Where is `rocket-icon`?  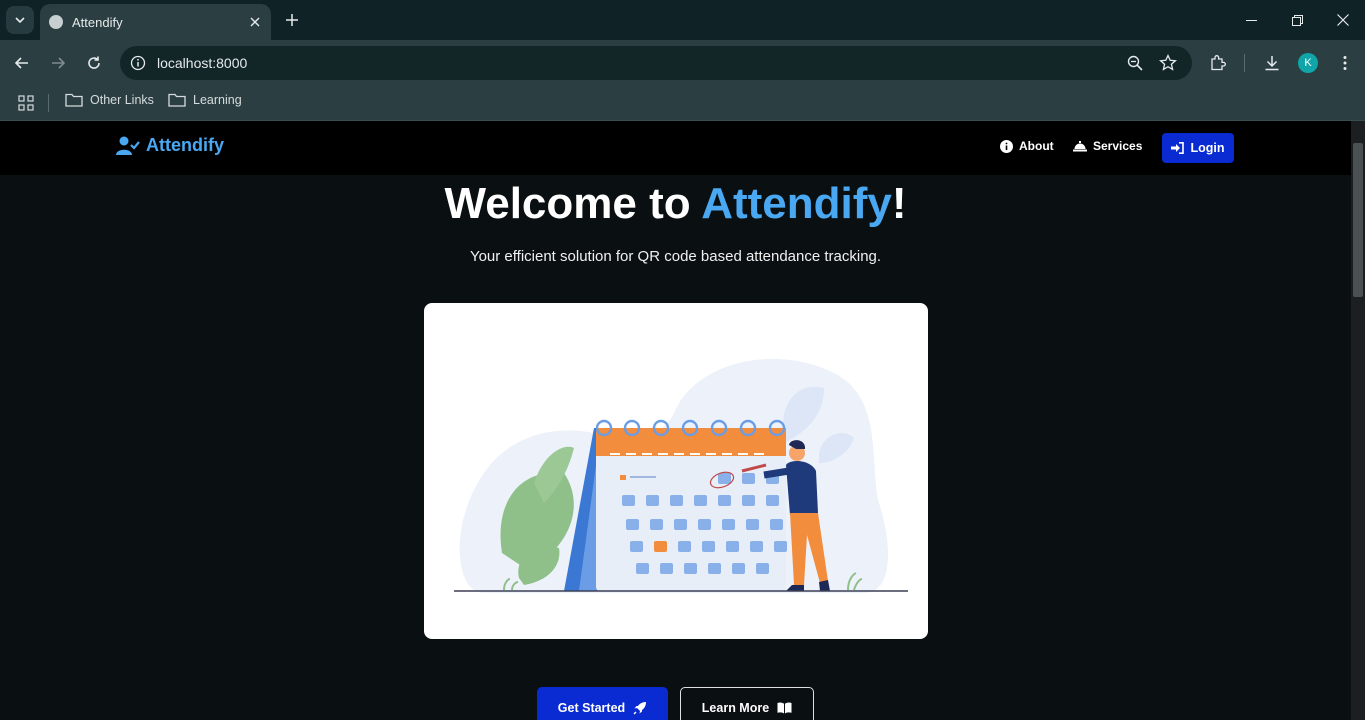 rocket-icon is located at coordinates (640, 708).